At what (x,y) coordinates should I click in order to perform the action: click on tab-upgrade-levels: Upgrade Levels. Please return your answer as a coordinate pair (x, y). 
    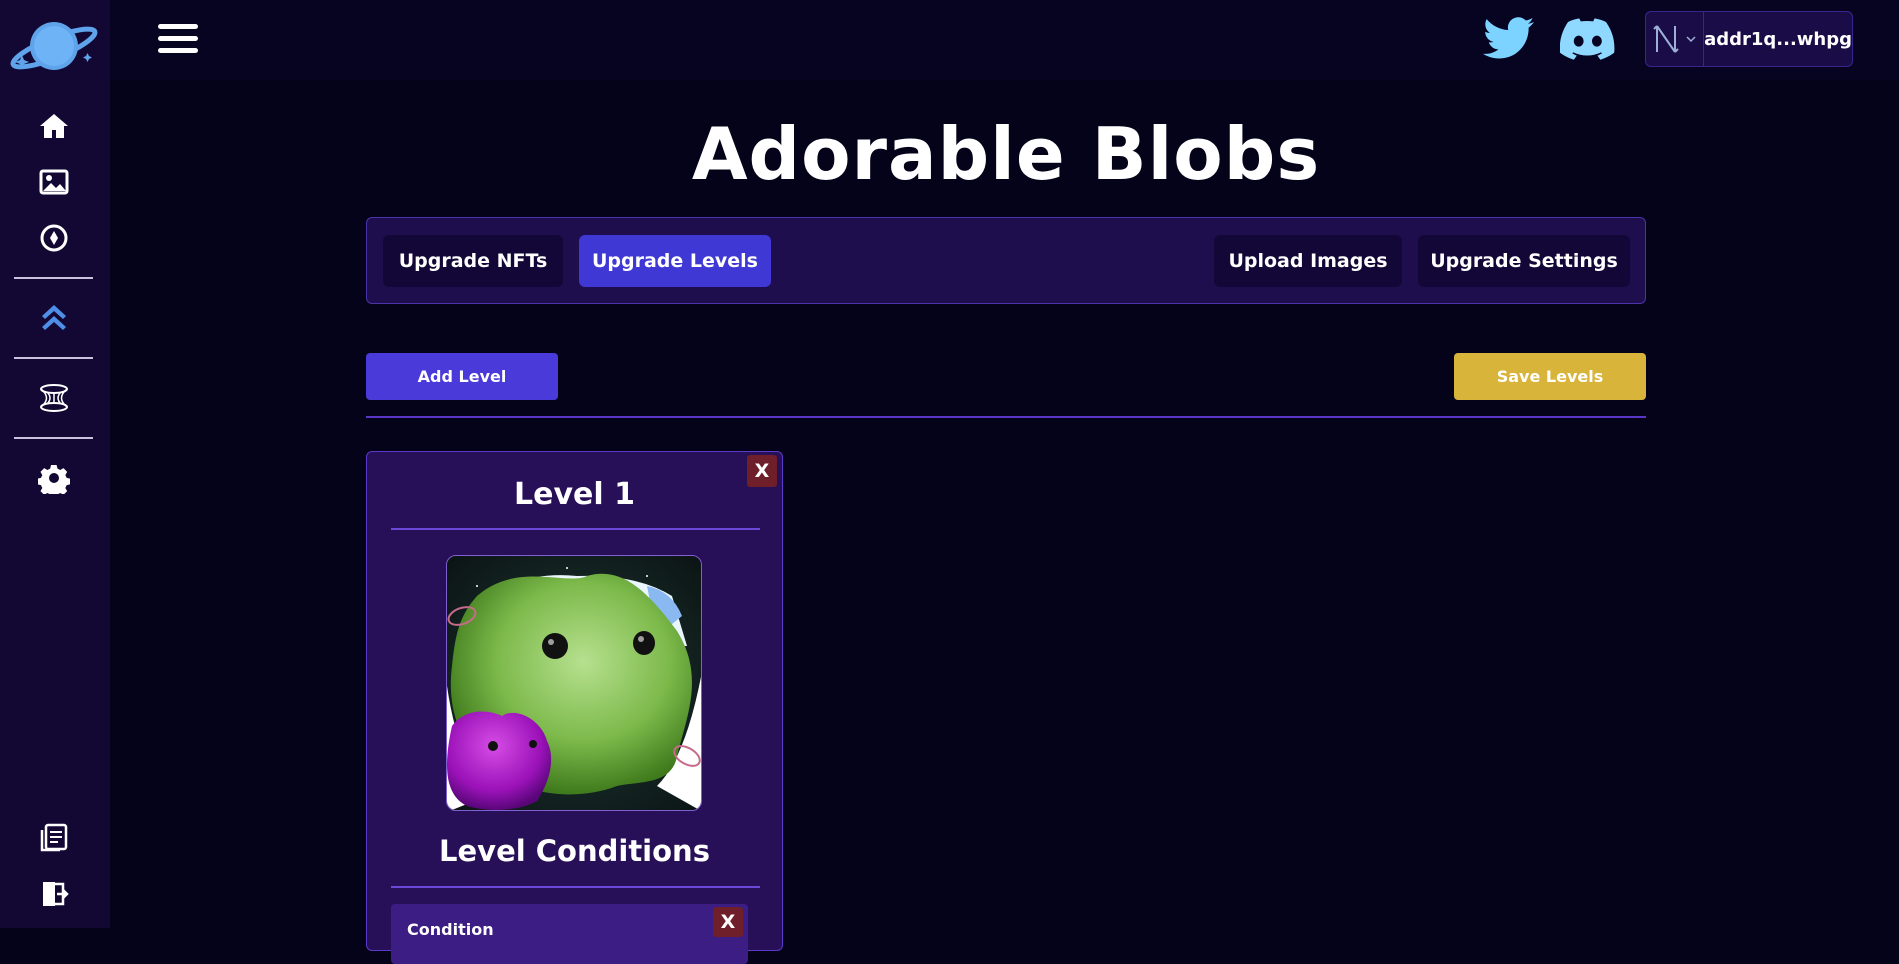
    Looking at the image, I should click on (675, 261).